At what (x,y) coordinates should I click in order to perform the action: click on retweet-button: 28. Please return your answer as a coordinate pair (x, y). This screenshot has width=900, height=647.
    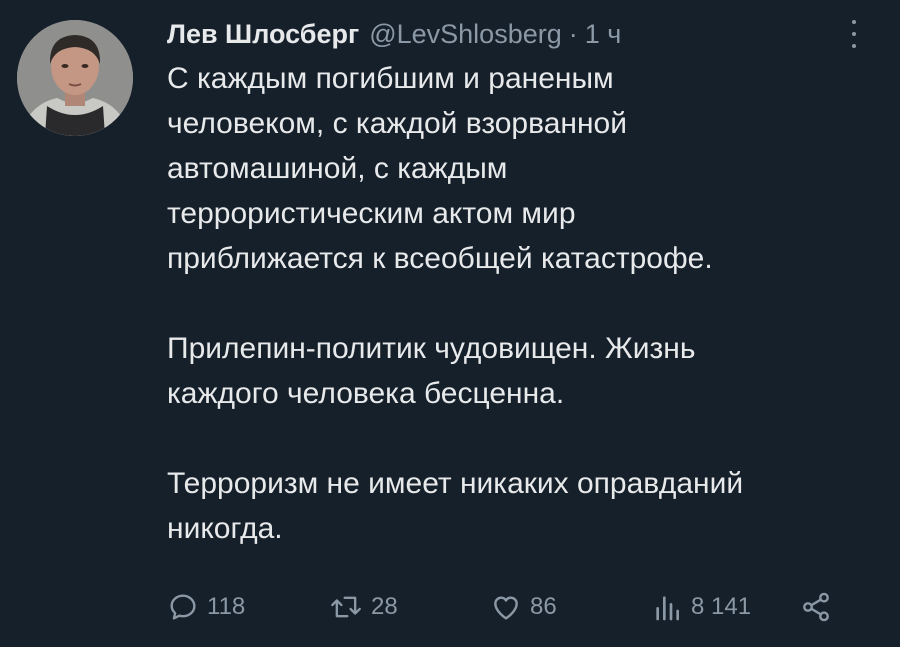
    Looking at the image, I should click on (363, 607).